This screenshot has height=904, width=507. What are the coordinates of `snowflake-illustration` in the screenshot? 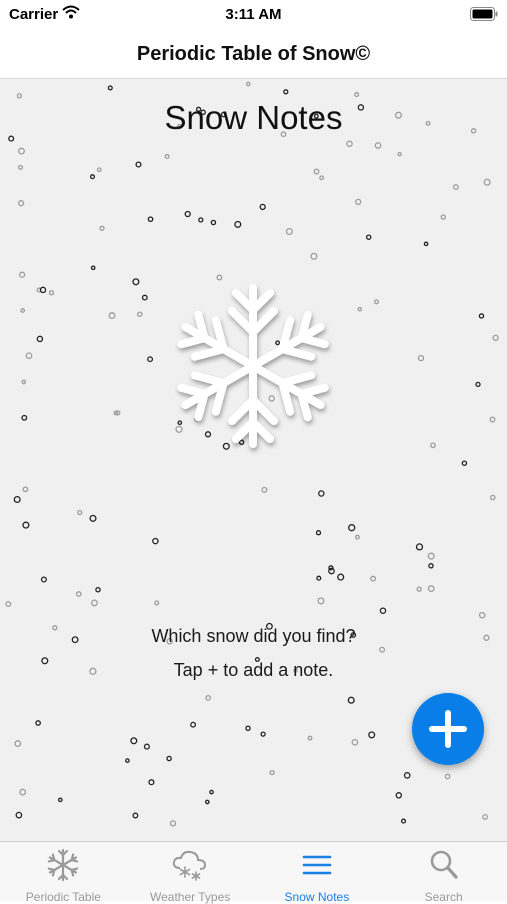 It's located at (253, 368).